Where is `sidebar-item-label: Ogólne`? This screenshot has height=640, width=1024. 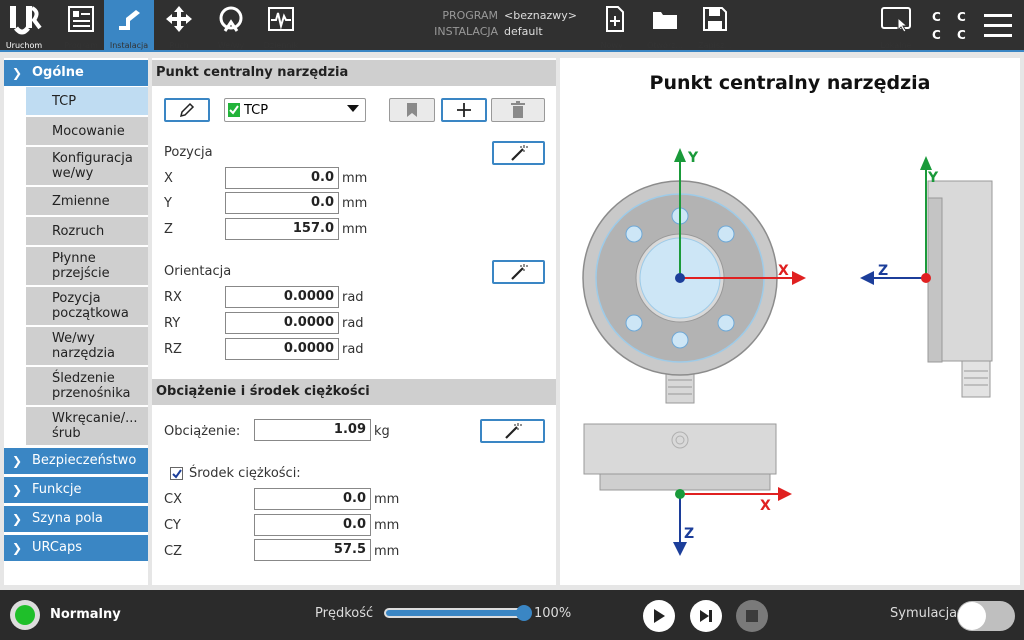 sidebar-item-label: Ogólne is located at coordinates (58, 72).